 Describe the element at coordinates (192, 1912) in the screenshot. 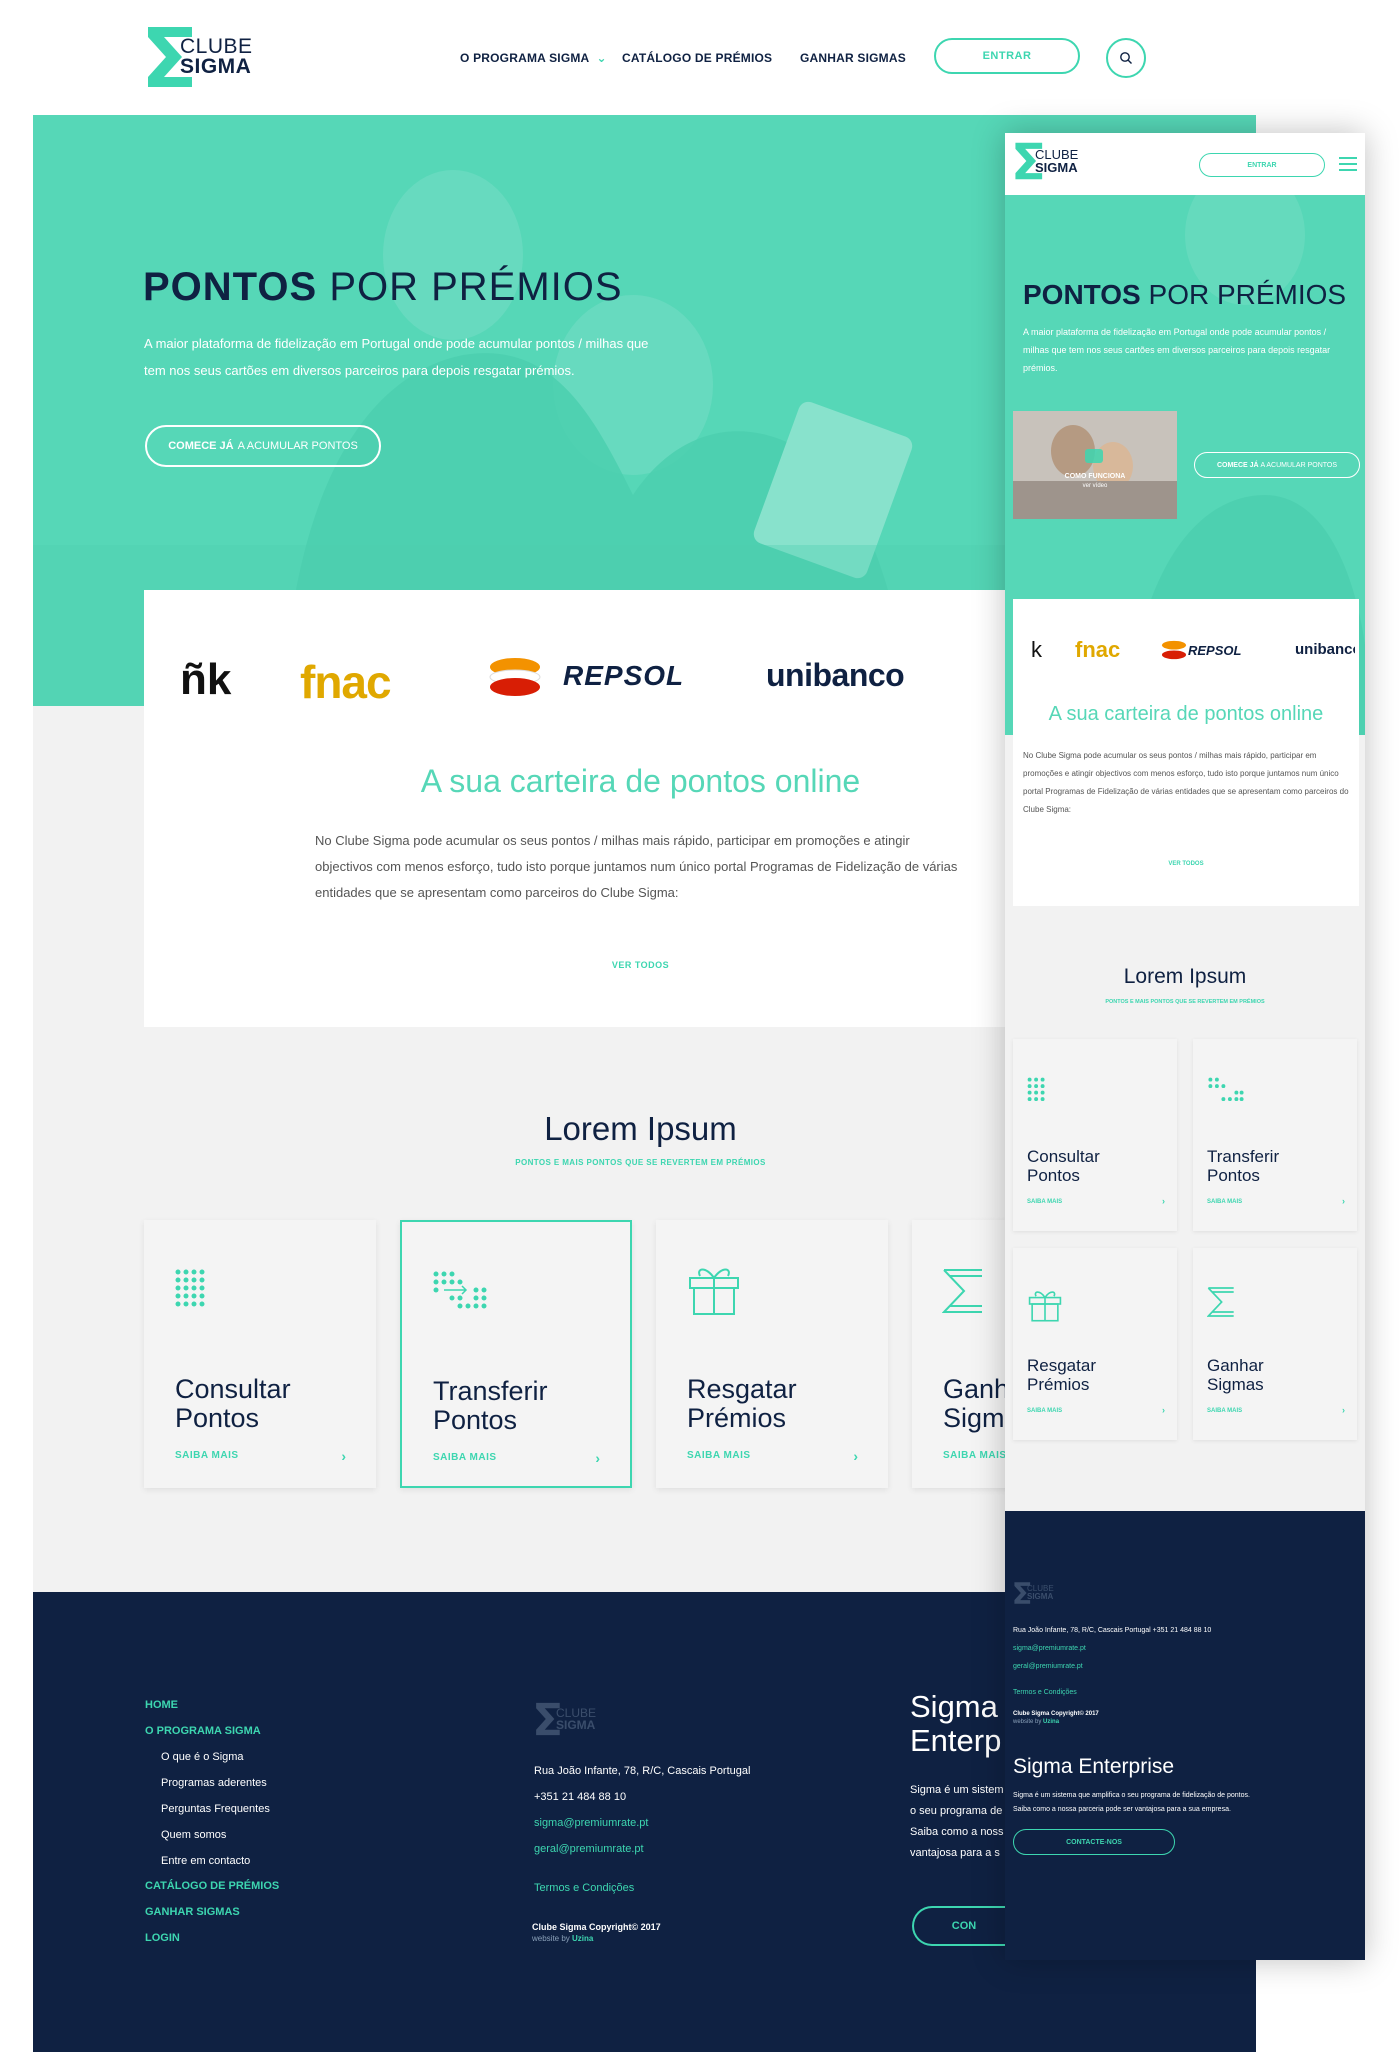

I see `footer-link-ganhar: GANHAR SIGMAS` at that location.